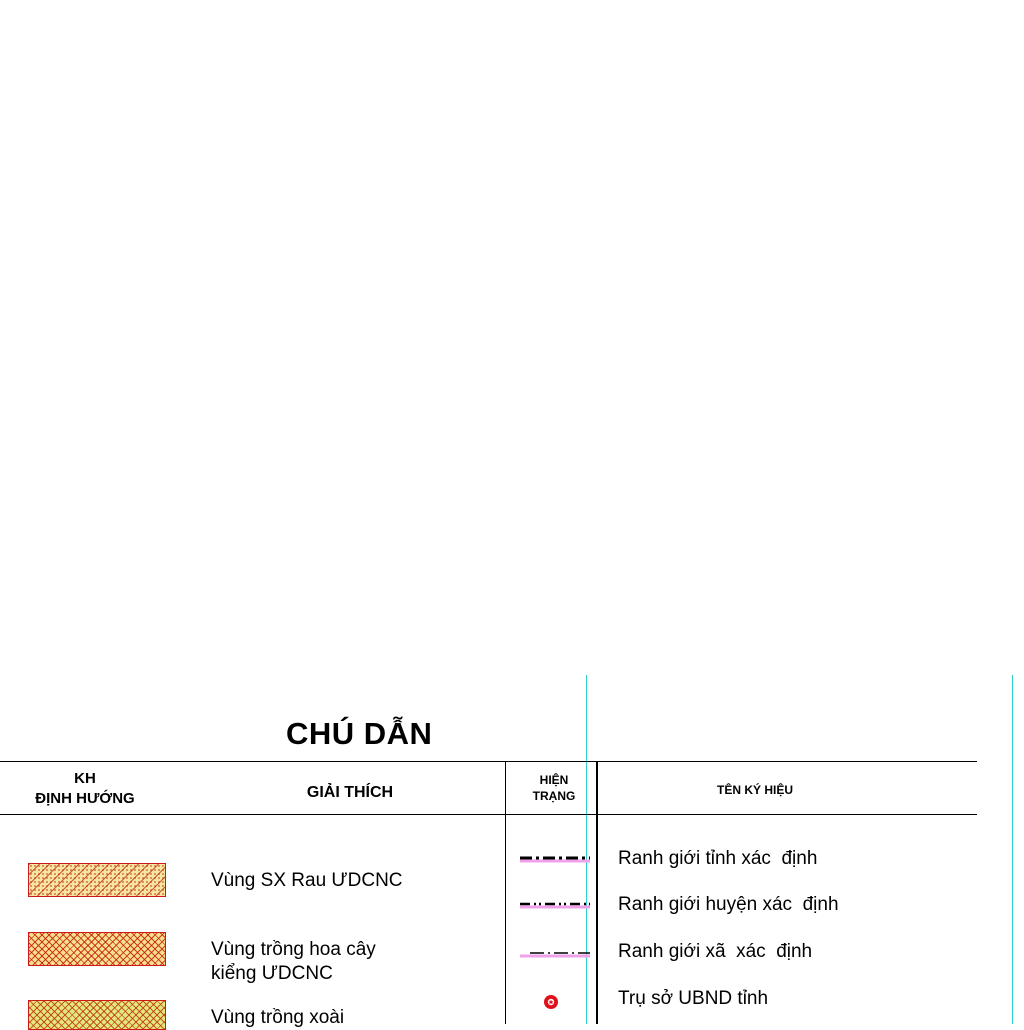 Image resolution: width=1024 pixels, height=1030 pixels. What do you see at coordinates (693, 998) in the screenshot?
I see `current-item-4-name: Trụ sở UBND tỉnh` at bounding box center [693, 998].